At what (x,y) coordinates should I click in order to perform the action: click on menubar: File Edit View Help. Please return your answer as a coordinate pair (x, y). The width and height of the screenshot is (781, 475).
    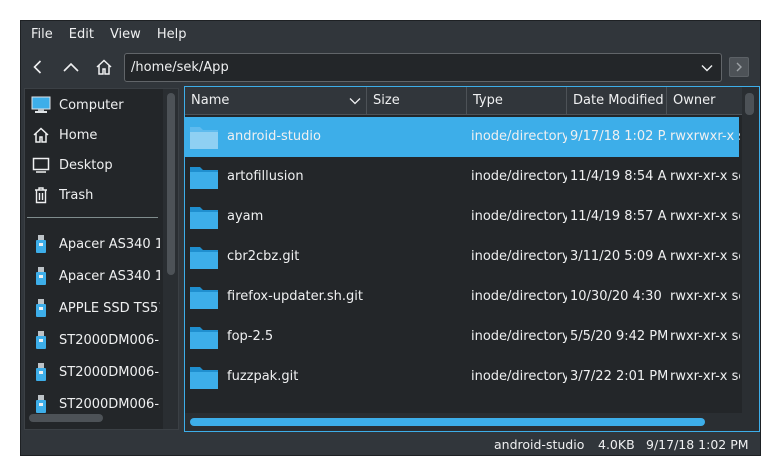
    Looking at the image, I should click on (390, 35).